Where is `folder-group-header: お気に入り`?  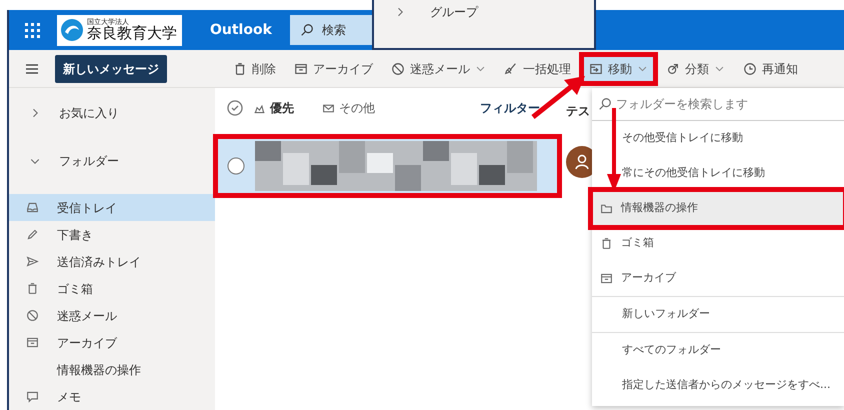
folder-group-header: お気に入り is located at coordinates (112, 113).